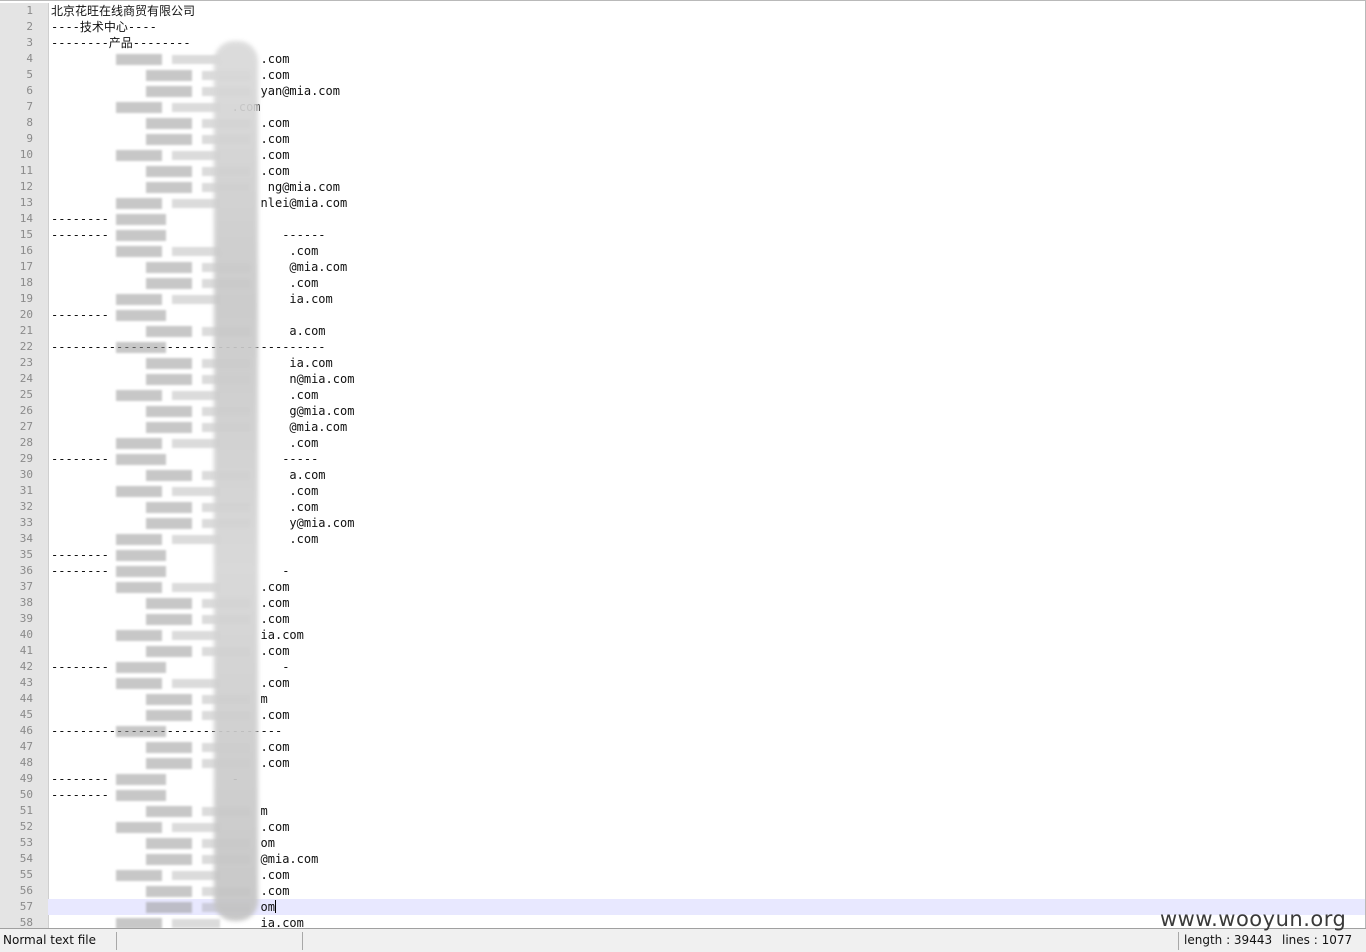  Describe the element at coordinates (1253, 919) in the screenshot. I see `watermark: www.wooyun.org` at that location.